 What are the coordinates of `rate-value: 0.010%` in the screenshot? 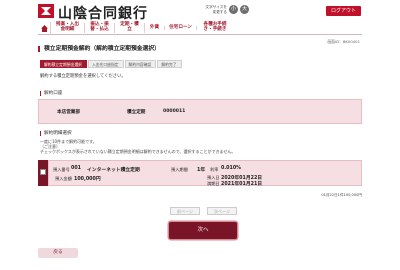 It's located at (231, 168).